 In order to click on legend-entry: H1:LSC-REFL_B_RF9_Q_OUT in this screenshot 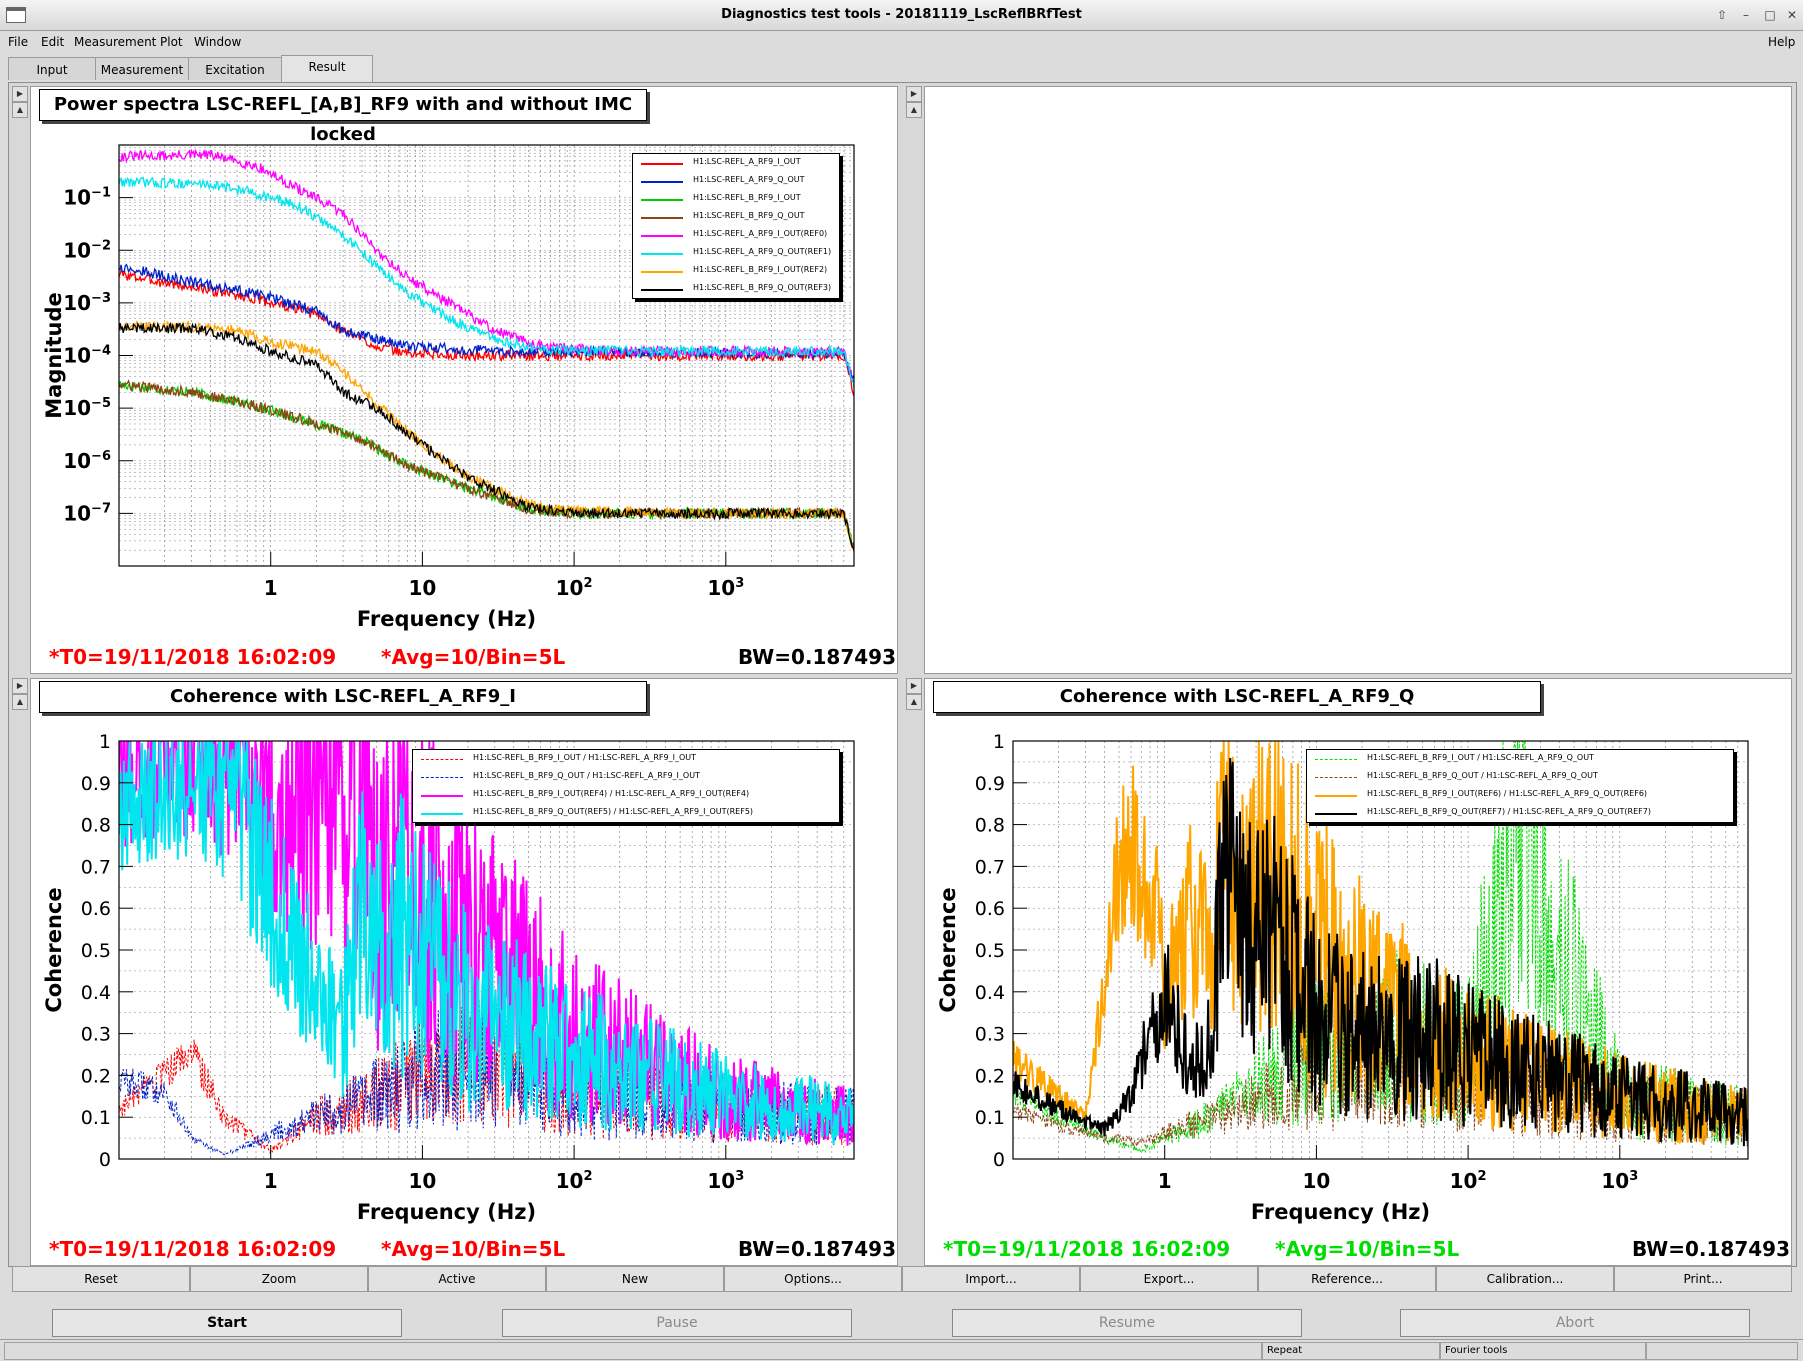, I will do `click(736, 217)`.